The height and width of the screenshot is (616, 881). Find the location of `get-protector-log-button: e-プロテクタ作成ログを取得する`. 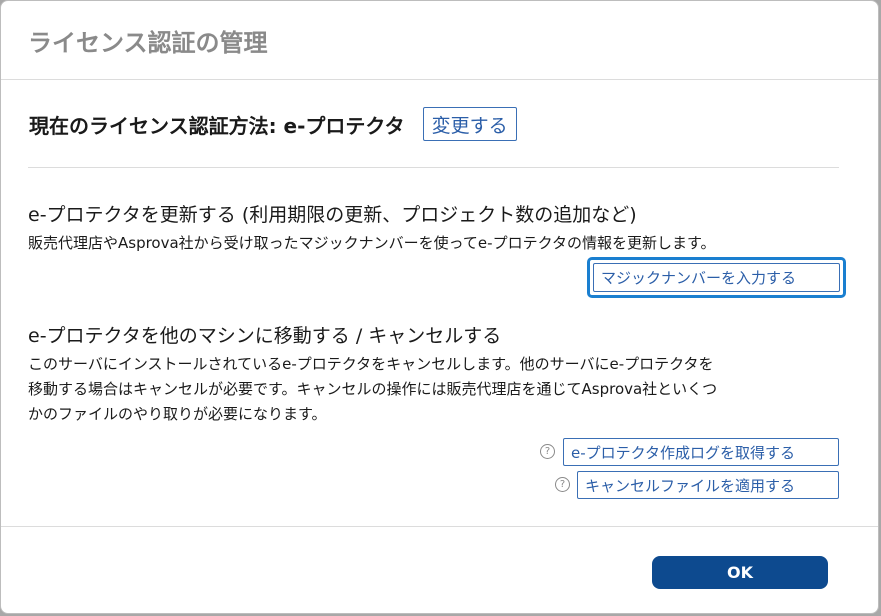

get-protector-log-button: e-プロテクタ作成ログを取得する is located at coordinates (701, 452).